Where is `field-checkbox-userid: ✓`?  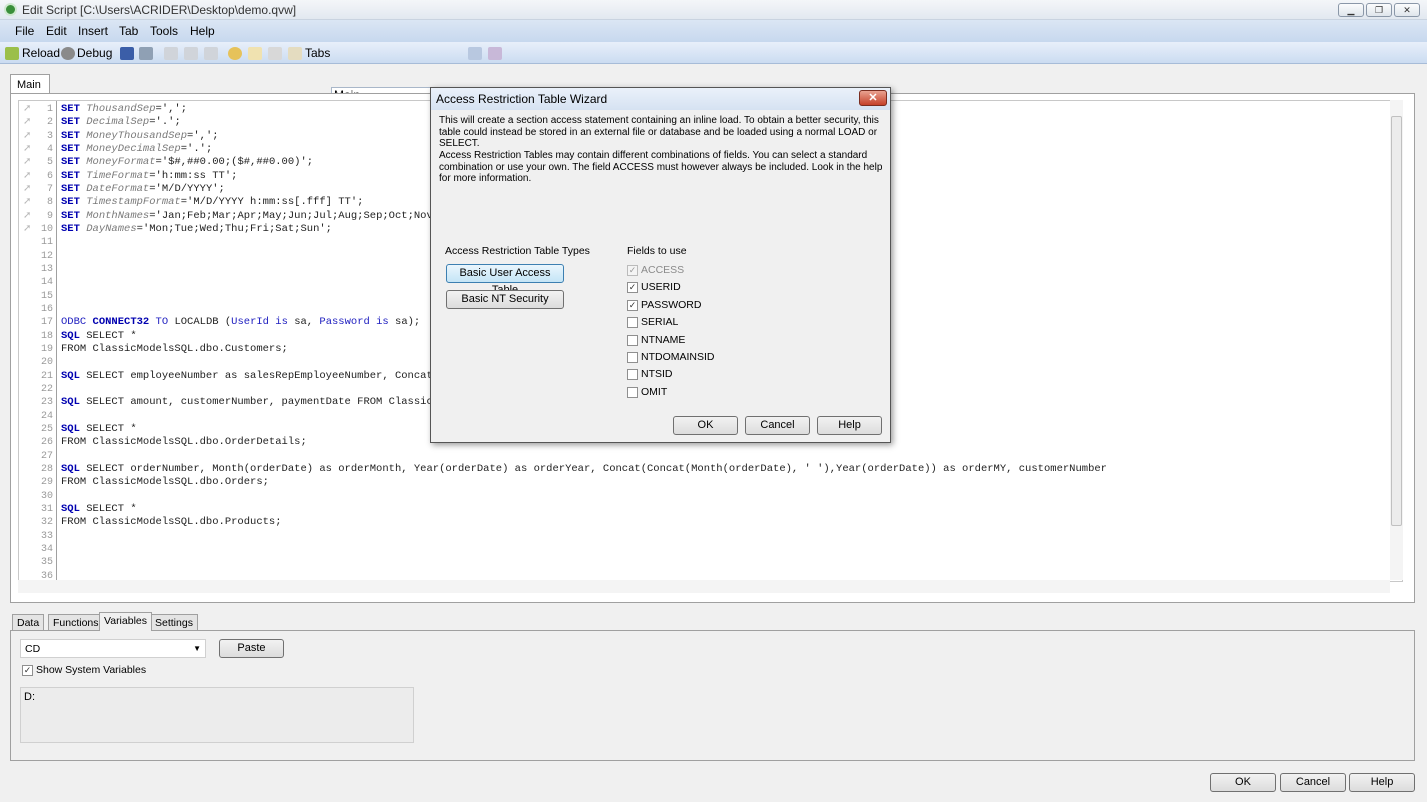 field-checkbox-userid: ✓ is located at coordinates (632, 288).